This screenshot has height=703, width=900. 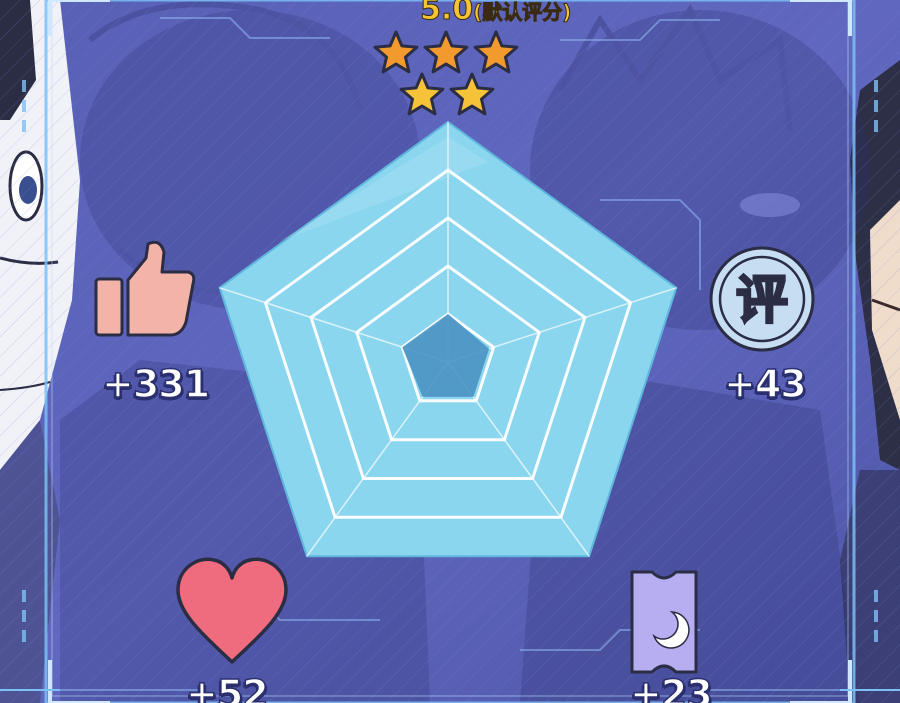 I want to click on svg-text: 评, so click(x=762, y=301).